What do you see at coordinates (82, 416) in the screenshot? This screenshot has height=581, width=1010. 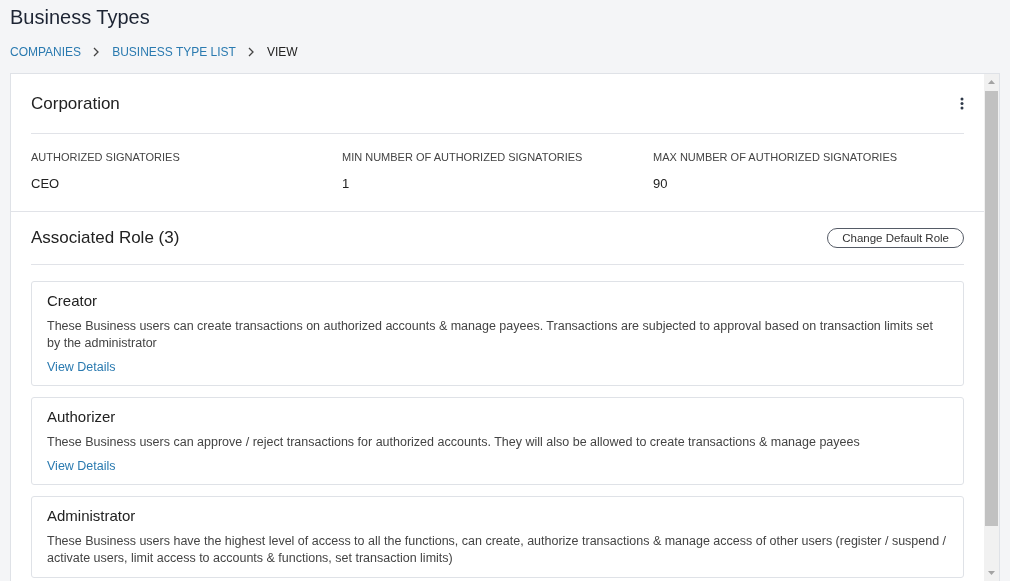 I see `role-name: Authorizer` at bounding box center [82, 416].